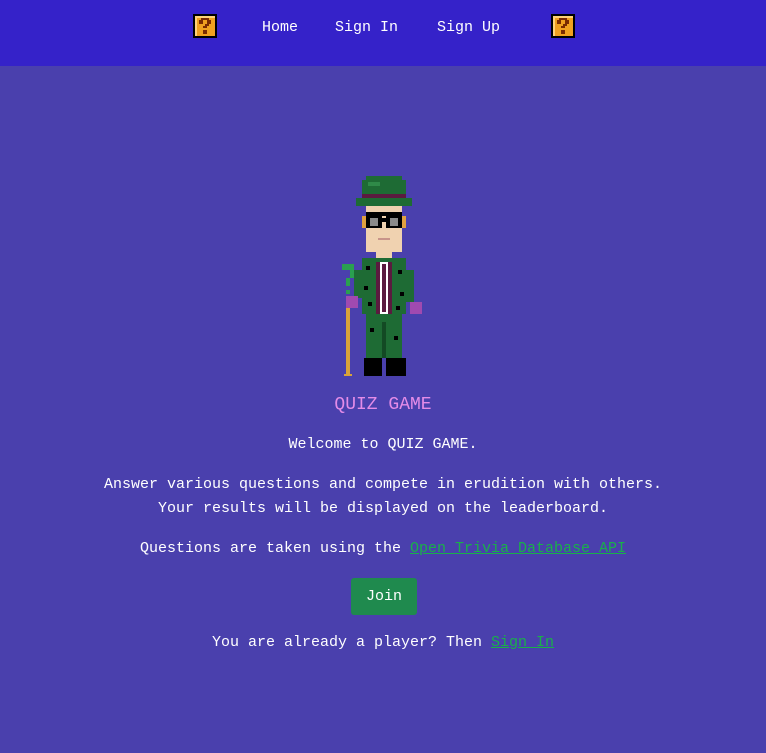  Describe the element at coordinates (351, 642) in the screenshot. I see `signin-prompt-prefix: You are already a player? Then` at that location.